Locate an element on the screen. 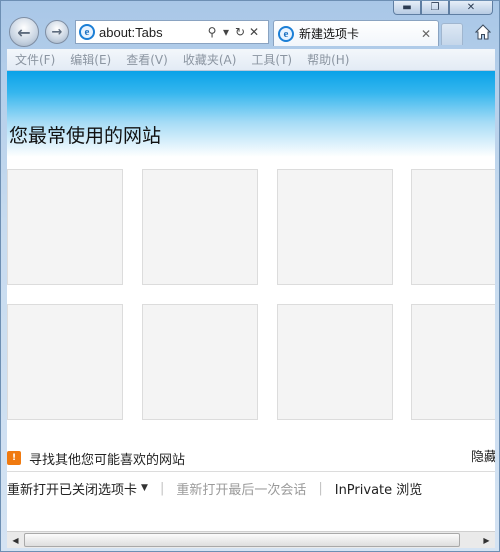 Image resolution: width=500 pixels, height=552 pixels. tab-new-tab: e 新建选项卡 ✕ is located at coordinates (356, 33).